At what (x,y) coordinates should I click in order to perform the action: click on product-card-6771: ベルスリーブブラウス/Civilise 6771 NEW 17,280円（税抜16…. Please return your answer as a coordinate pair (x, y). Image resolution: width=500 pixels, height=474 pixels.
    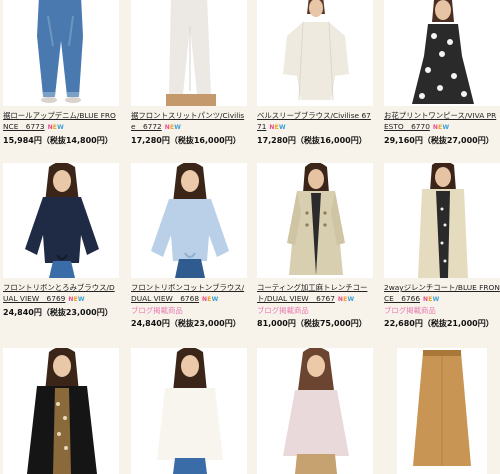
    Looking at the image, I should click on (315, 73).